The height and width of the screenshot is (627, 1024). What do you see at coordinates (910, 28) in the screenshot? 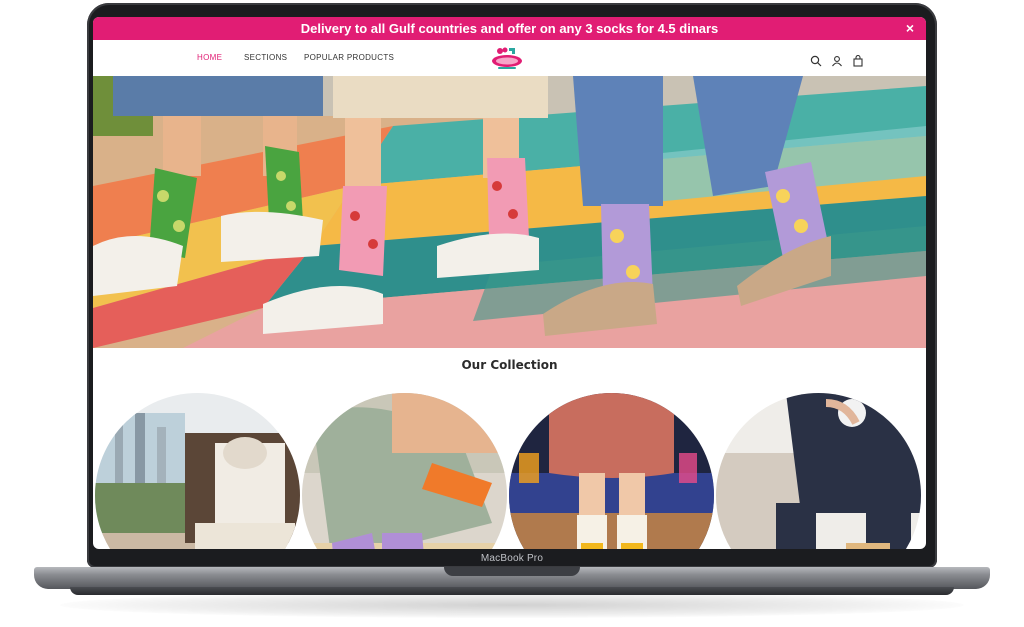
I see `close-icon: ×` at bounding box center [910, 28].